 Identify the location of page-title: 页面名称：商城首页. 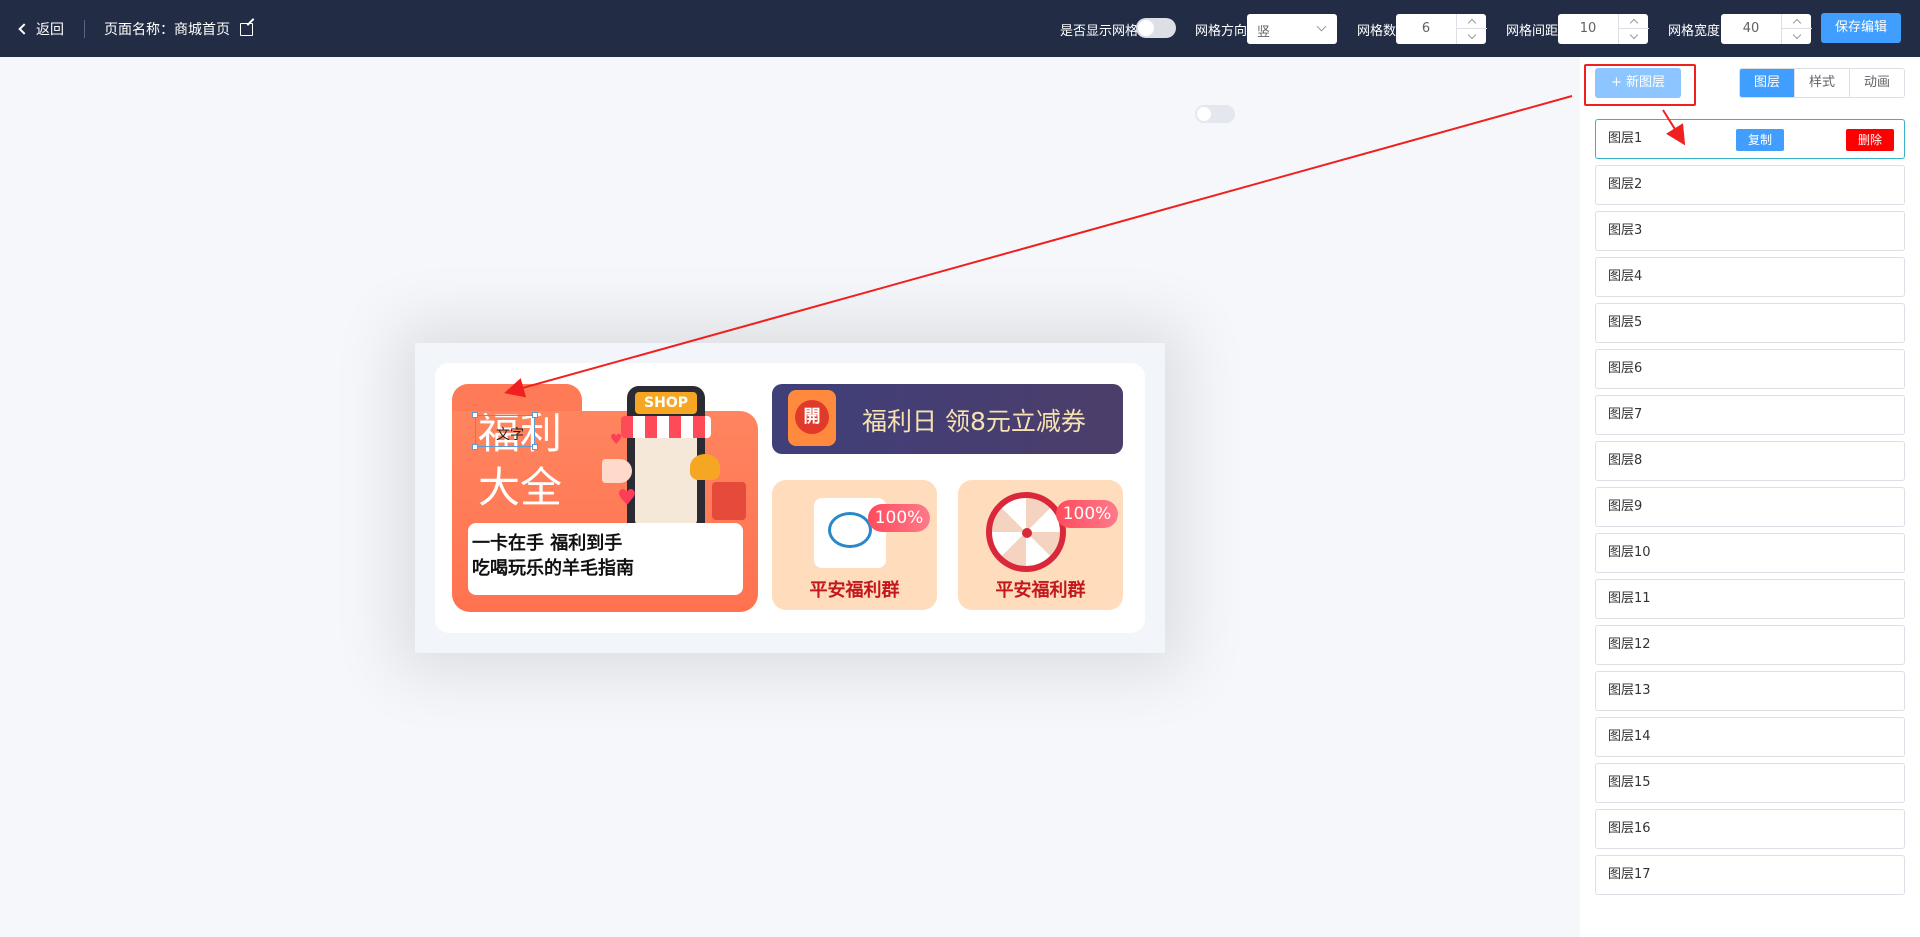
(178, 29).